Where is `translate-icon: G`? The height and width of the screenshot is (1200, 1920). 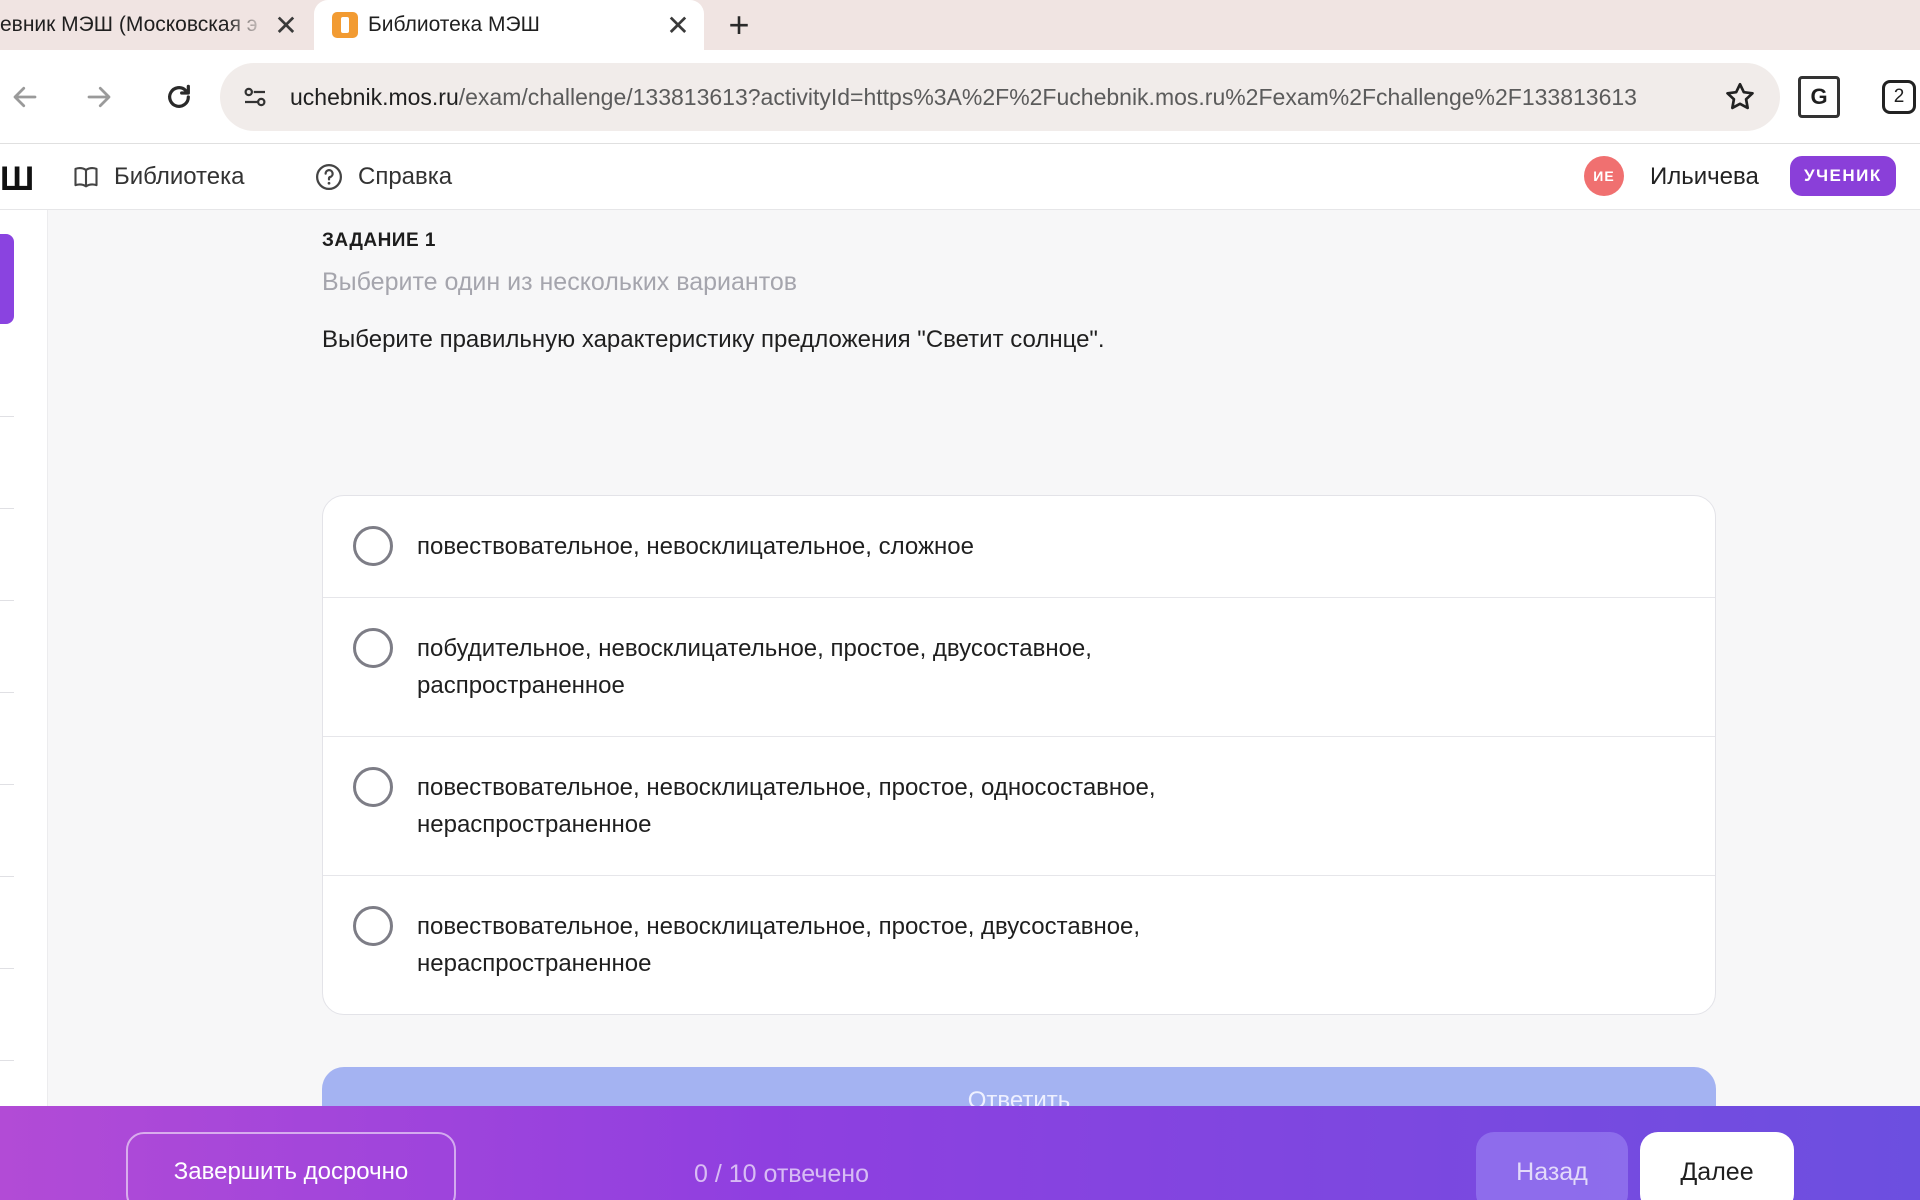
translate-icon: G is located at coordinates (1819, 97).